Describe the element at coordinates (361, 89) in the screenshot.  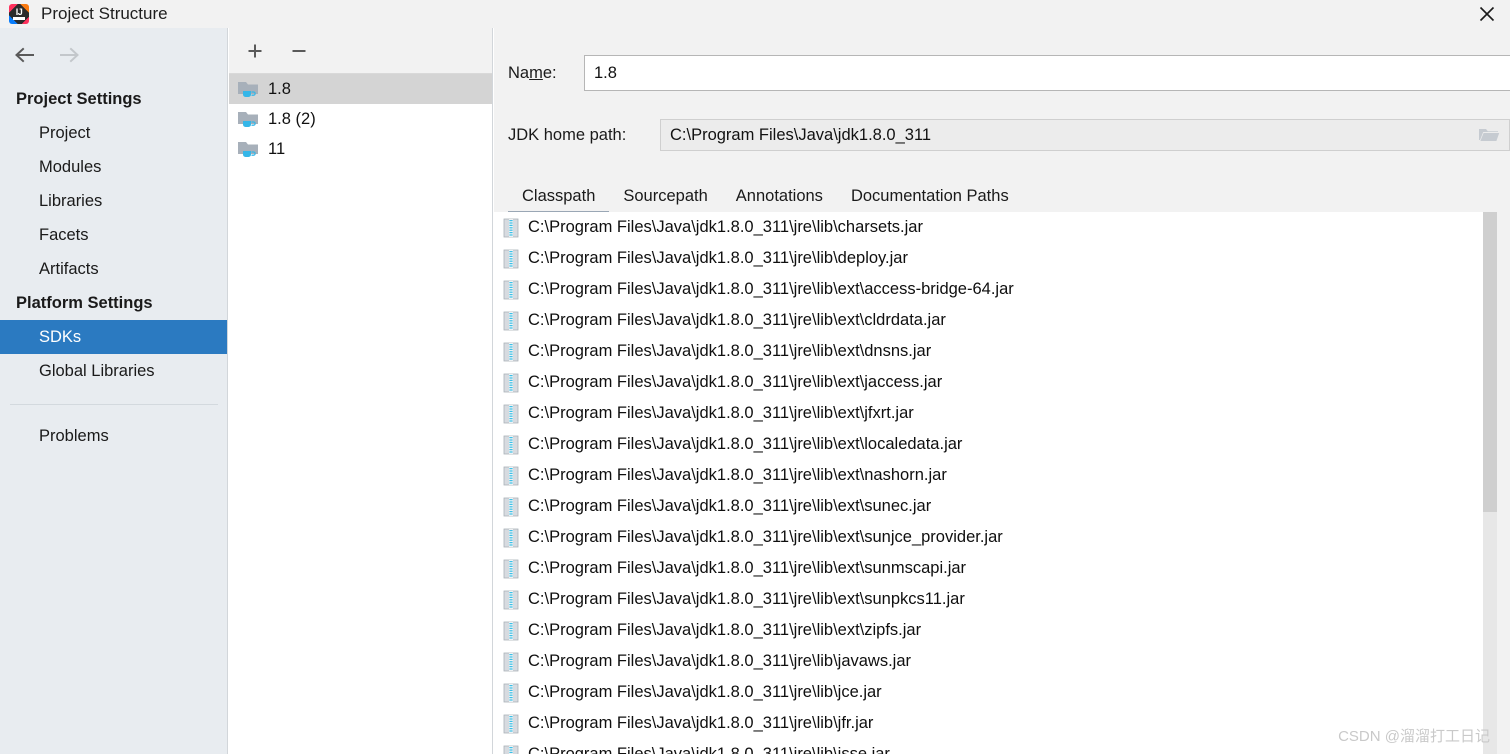
I see `sdk-list-item: 1.8` at that location.